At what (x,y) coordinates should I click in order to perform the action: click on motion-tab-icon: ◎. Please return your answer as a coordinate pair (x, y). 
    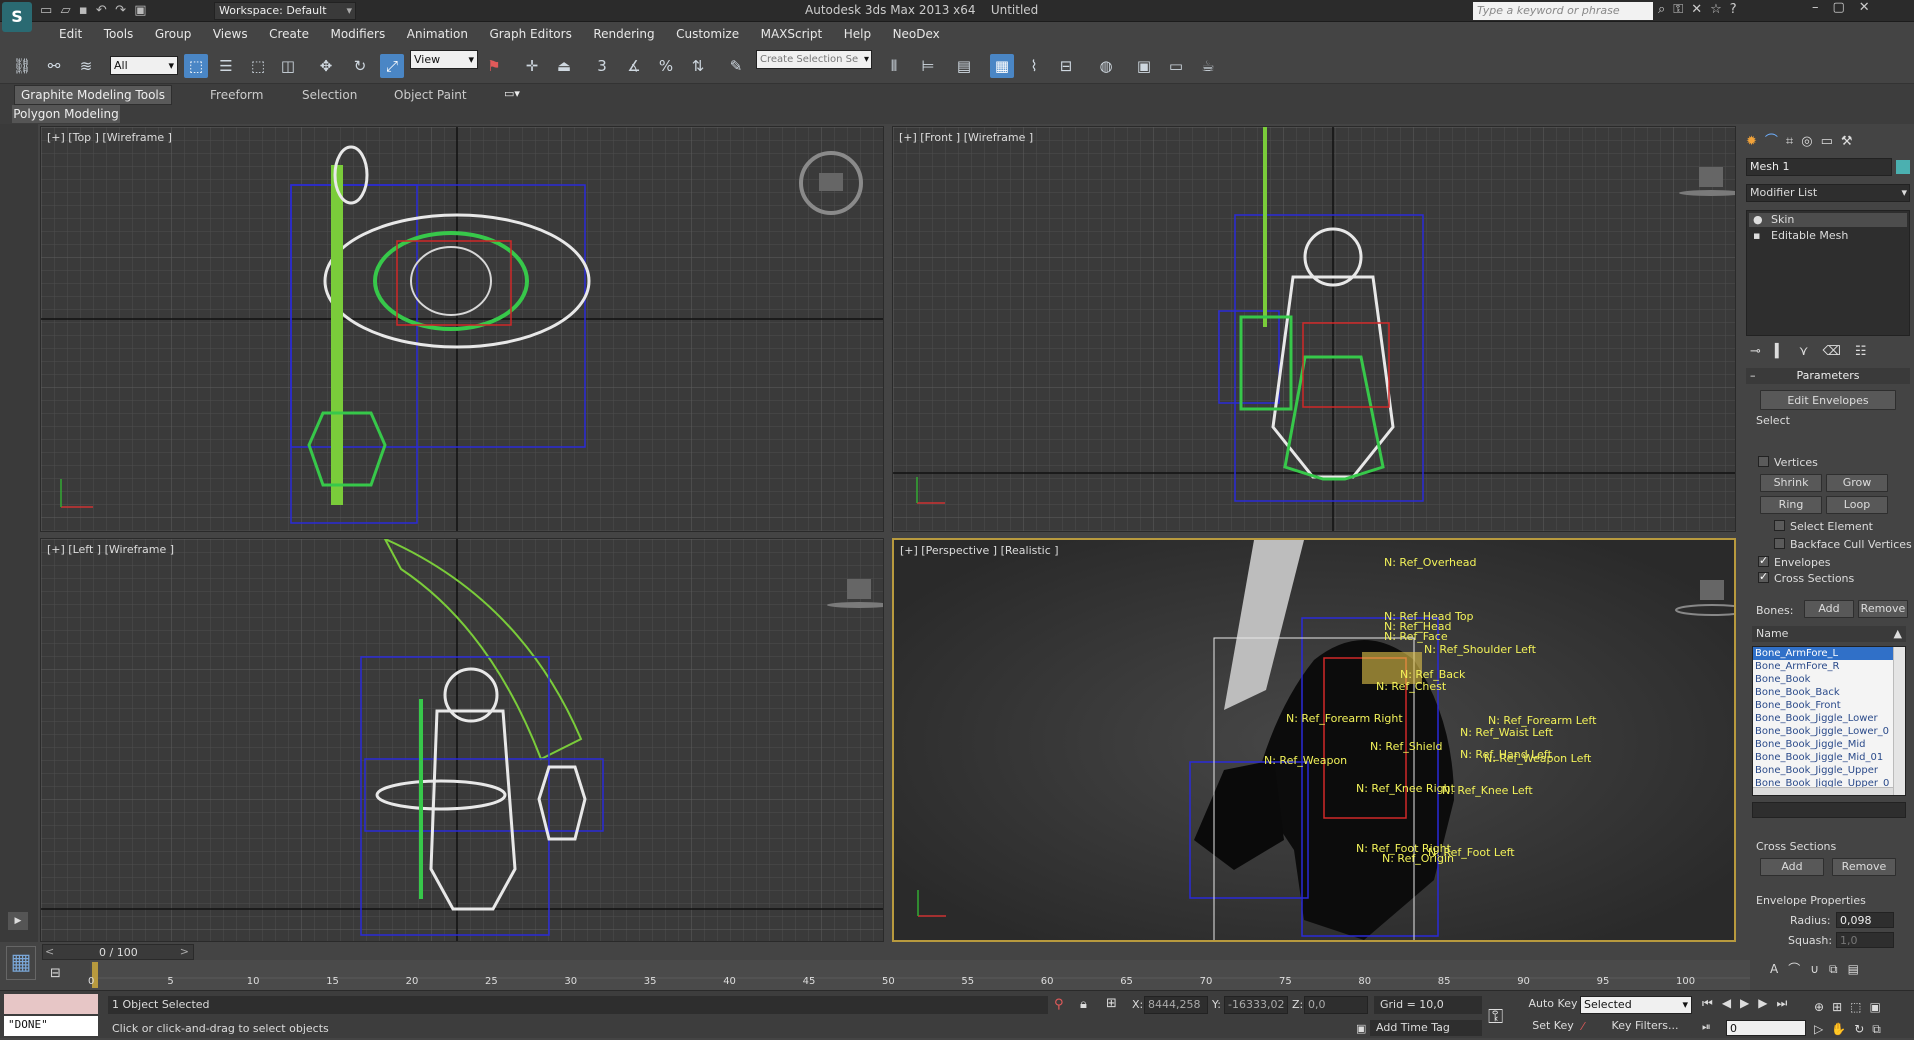
    Looking at the image, I should click on (1810, 141).